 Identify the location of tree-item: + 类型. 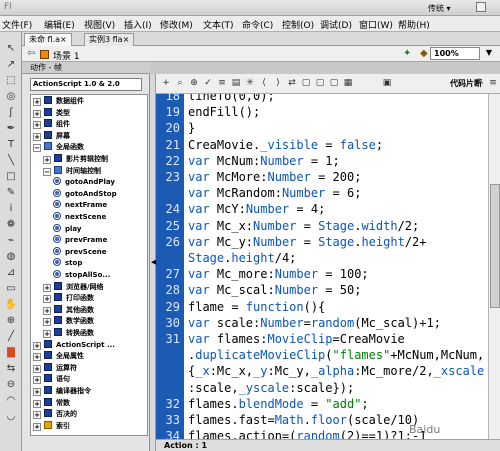
(51, 113).